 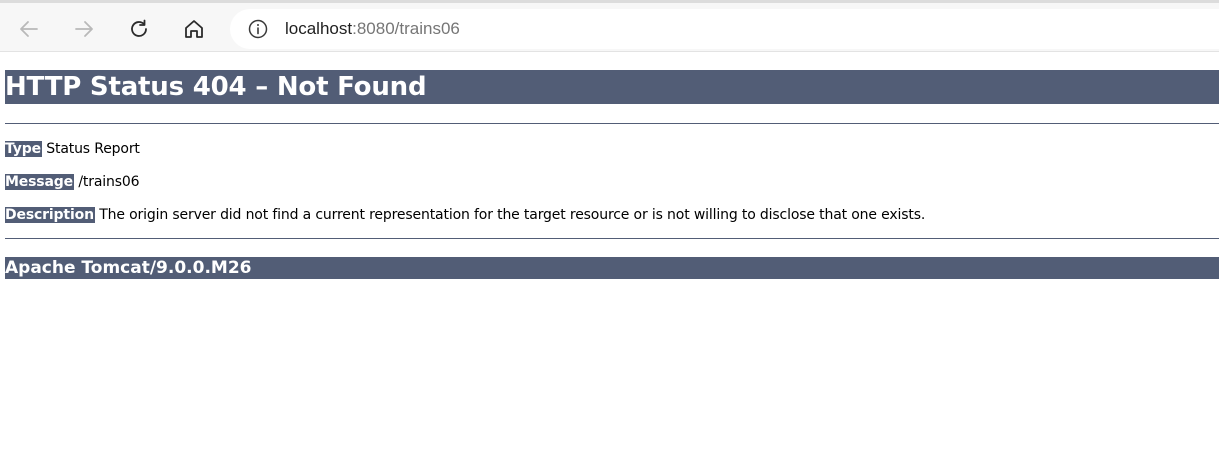 I want to click on reload-icon, so click(x=139, y=28).